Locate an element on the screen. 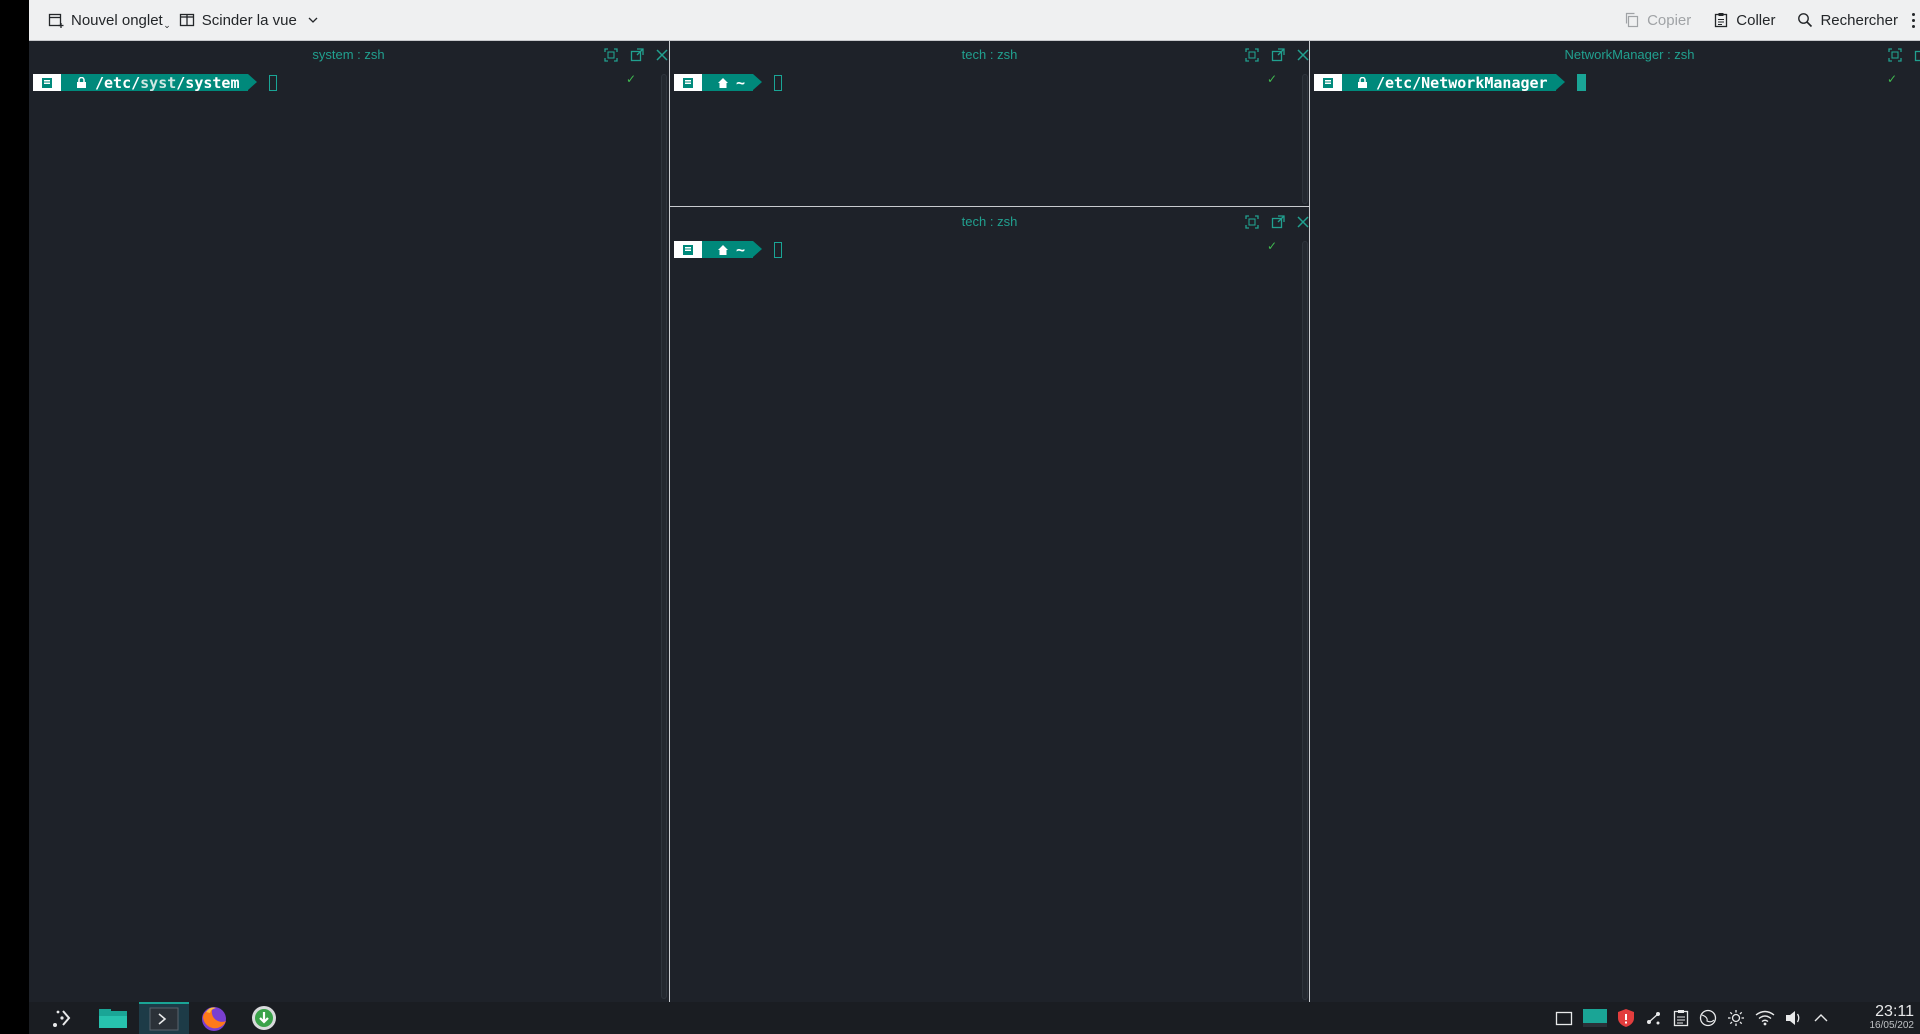 This screenshot has height=1034, width=1920. pane-divider-horizontal is located at coordinates (989, 206).